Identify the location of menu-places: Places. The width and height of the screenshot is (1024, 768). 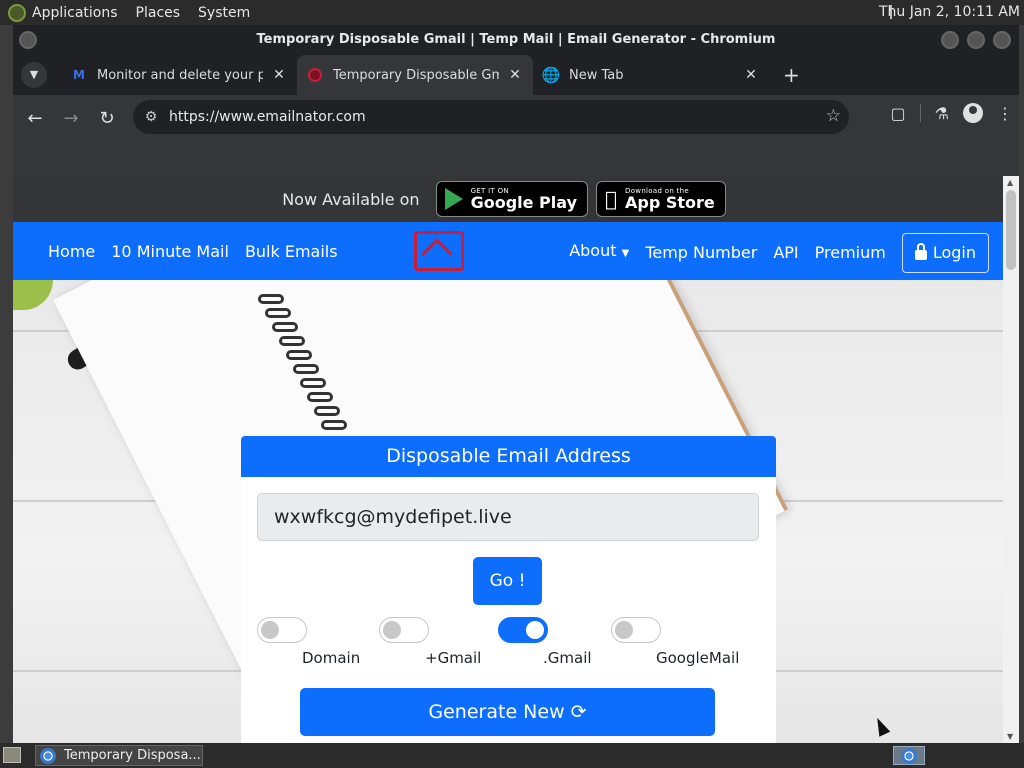
(158, 13).